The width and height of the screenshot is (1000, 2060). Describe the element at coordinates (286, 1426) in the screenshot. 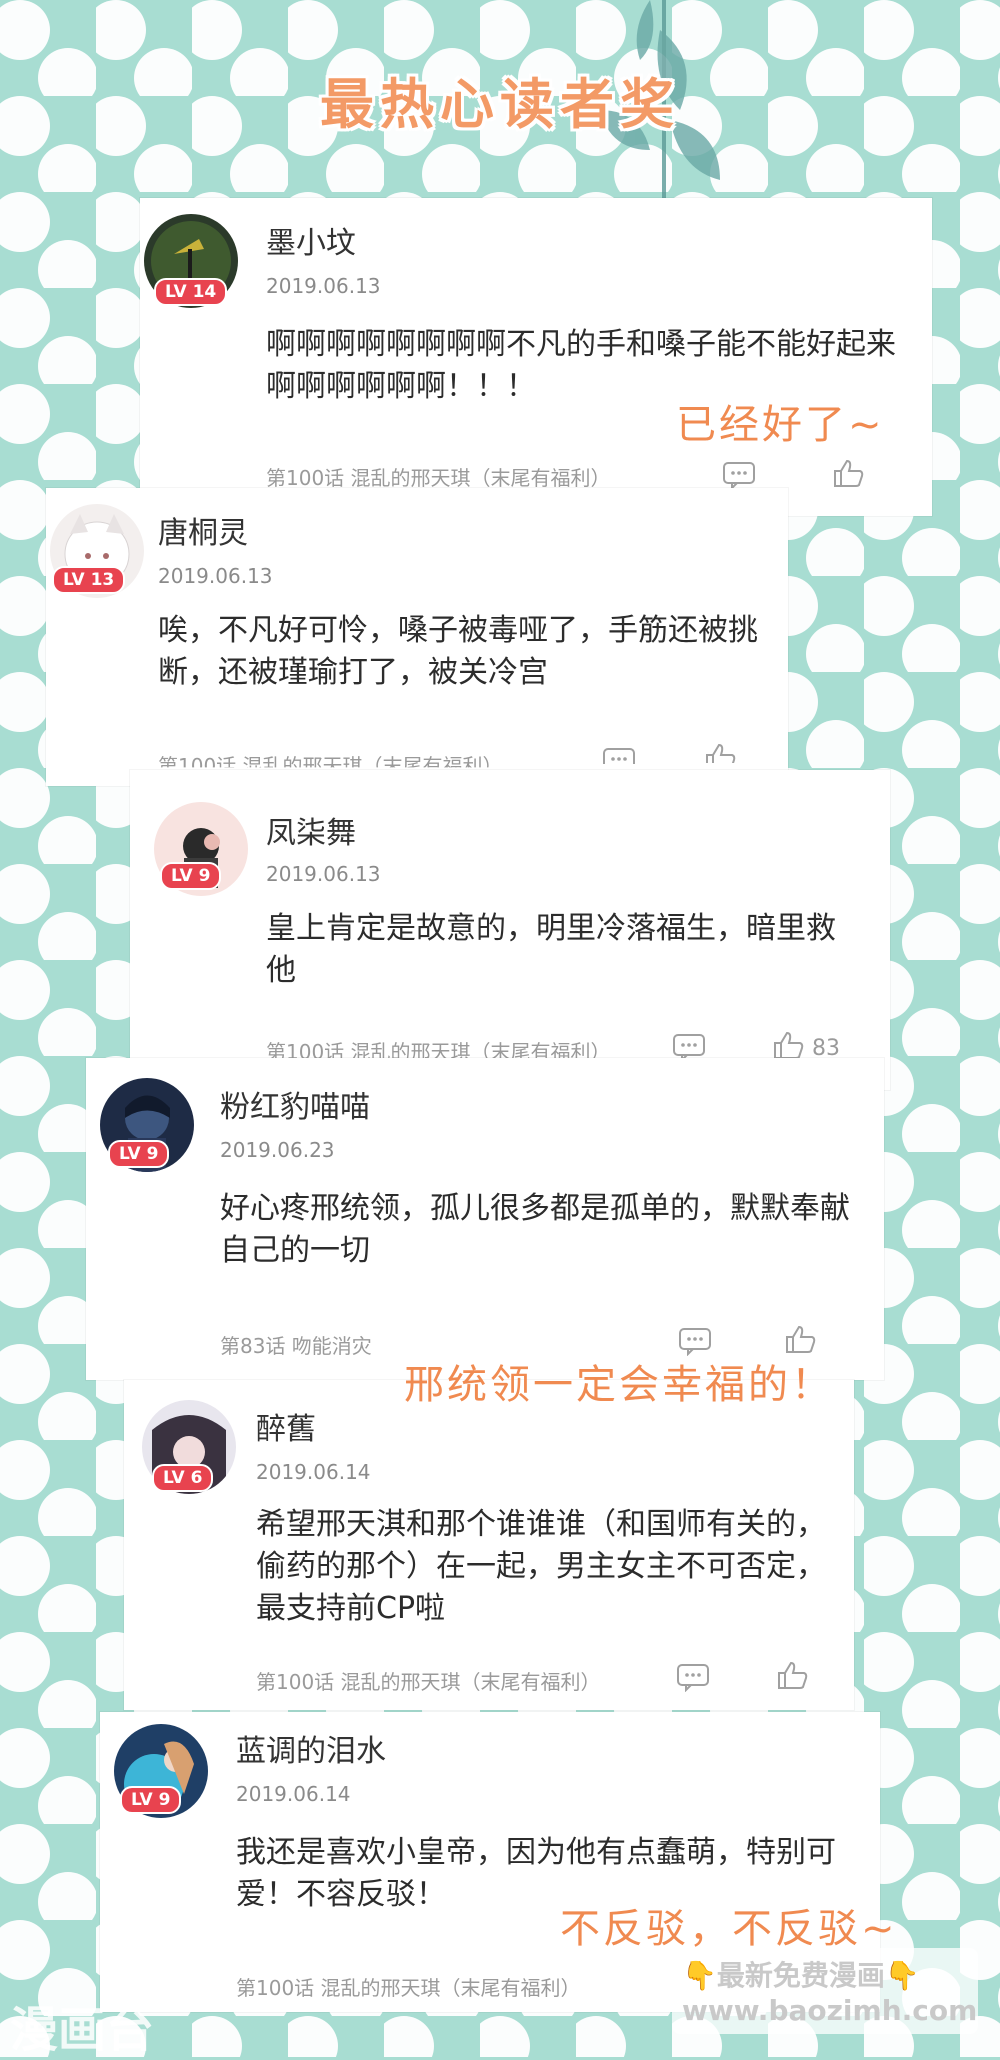

I see `username: 醉舊` at that location.